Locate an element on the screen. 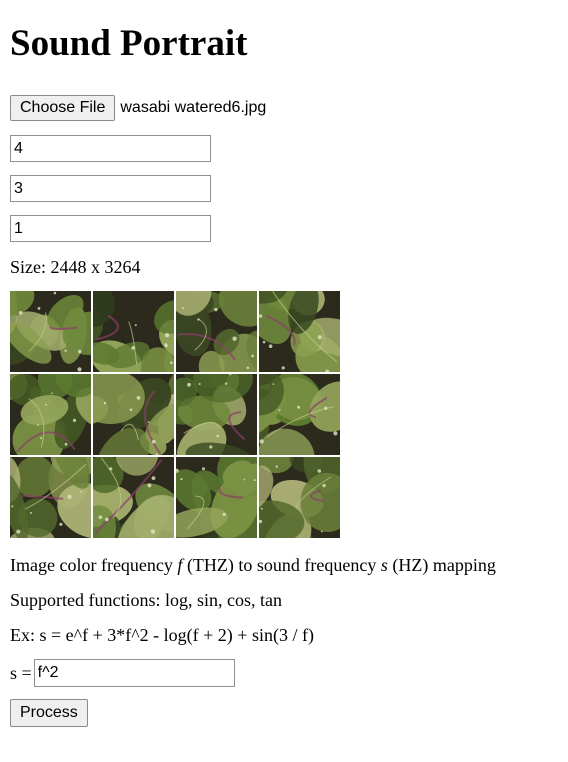  process-button: Process is located at coordinates (49, 713).